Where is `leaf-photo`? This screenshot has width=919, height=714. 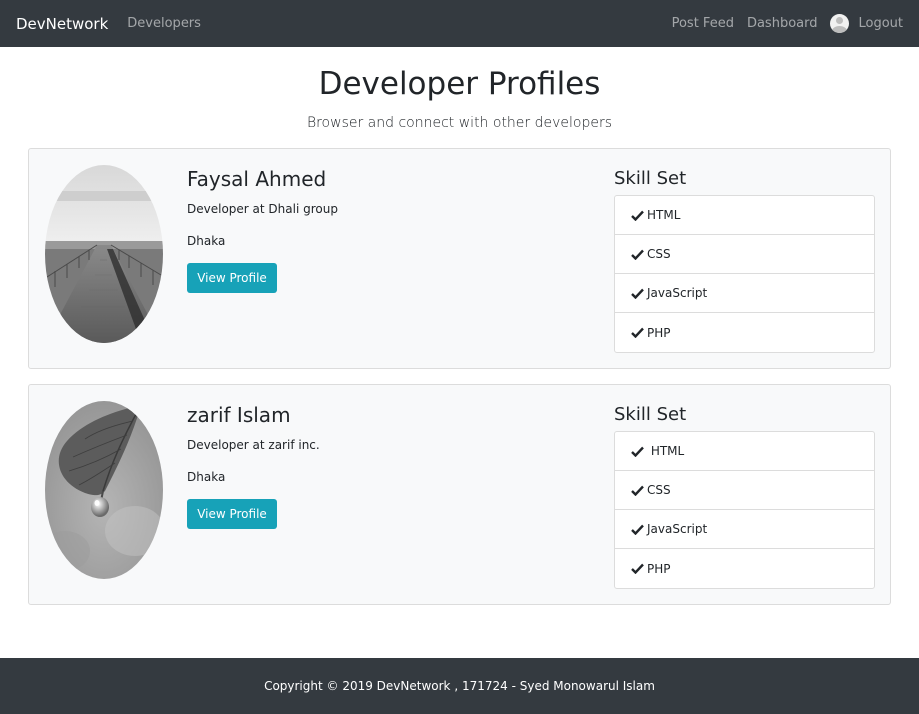 leaf-photo is located at coordinates (104, 490).